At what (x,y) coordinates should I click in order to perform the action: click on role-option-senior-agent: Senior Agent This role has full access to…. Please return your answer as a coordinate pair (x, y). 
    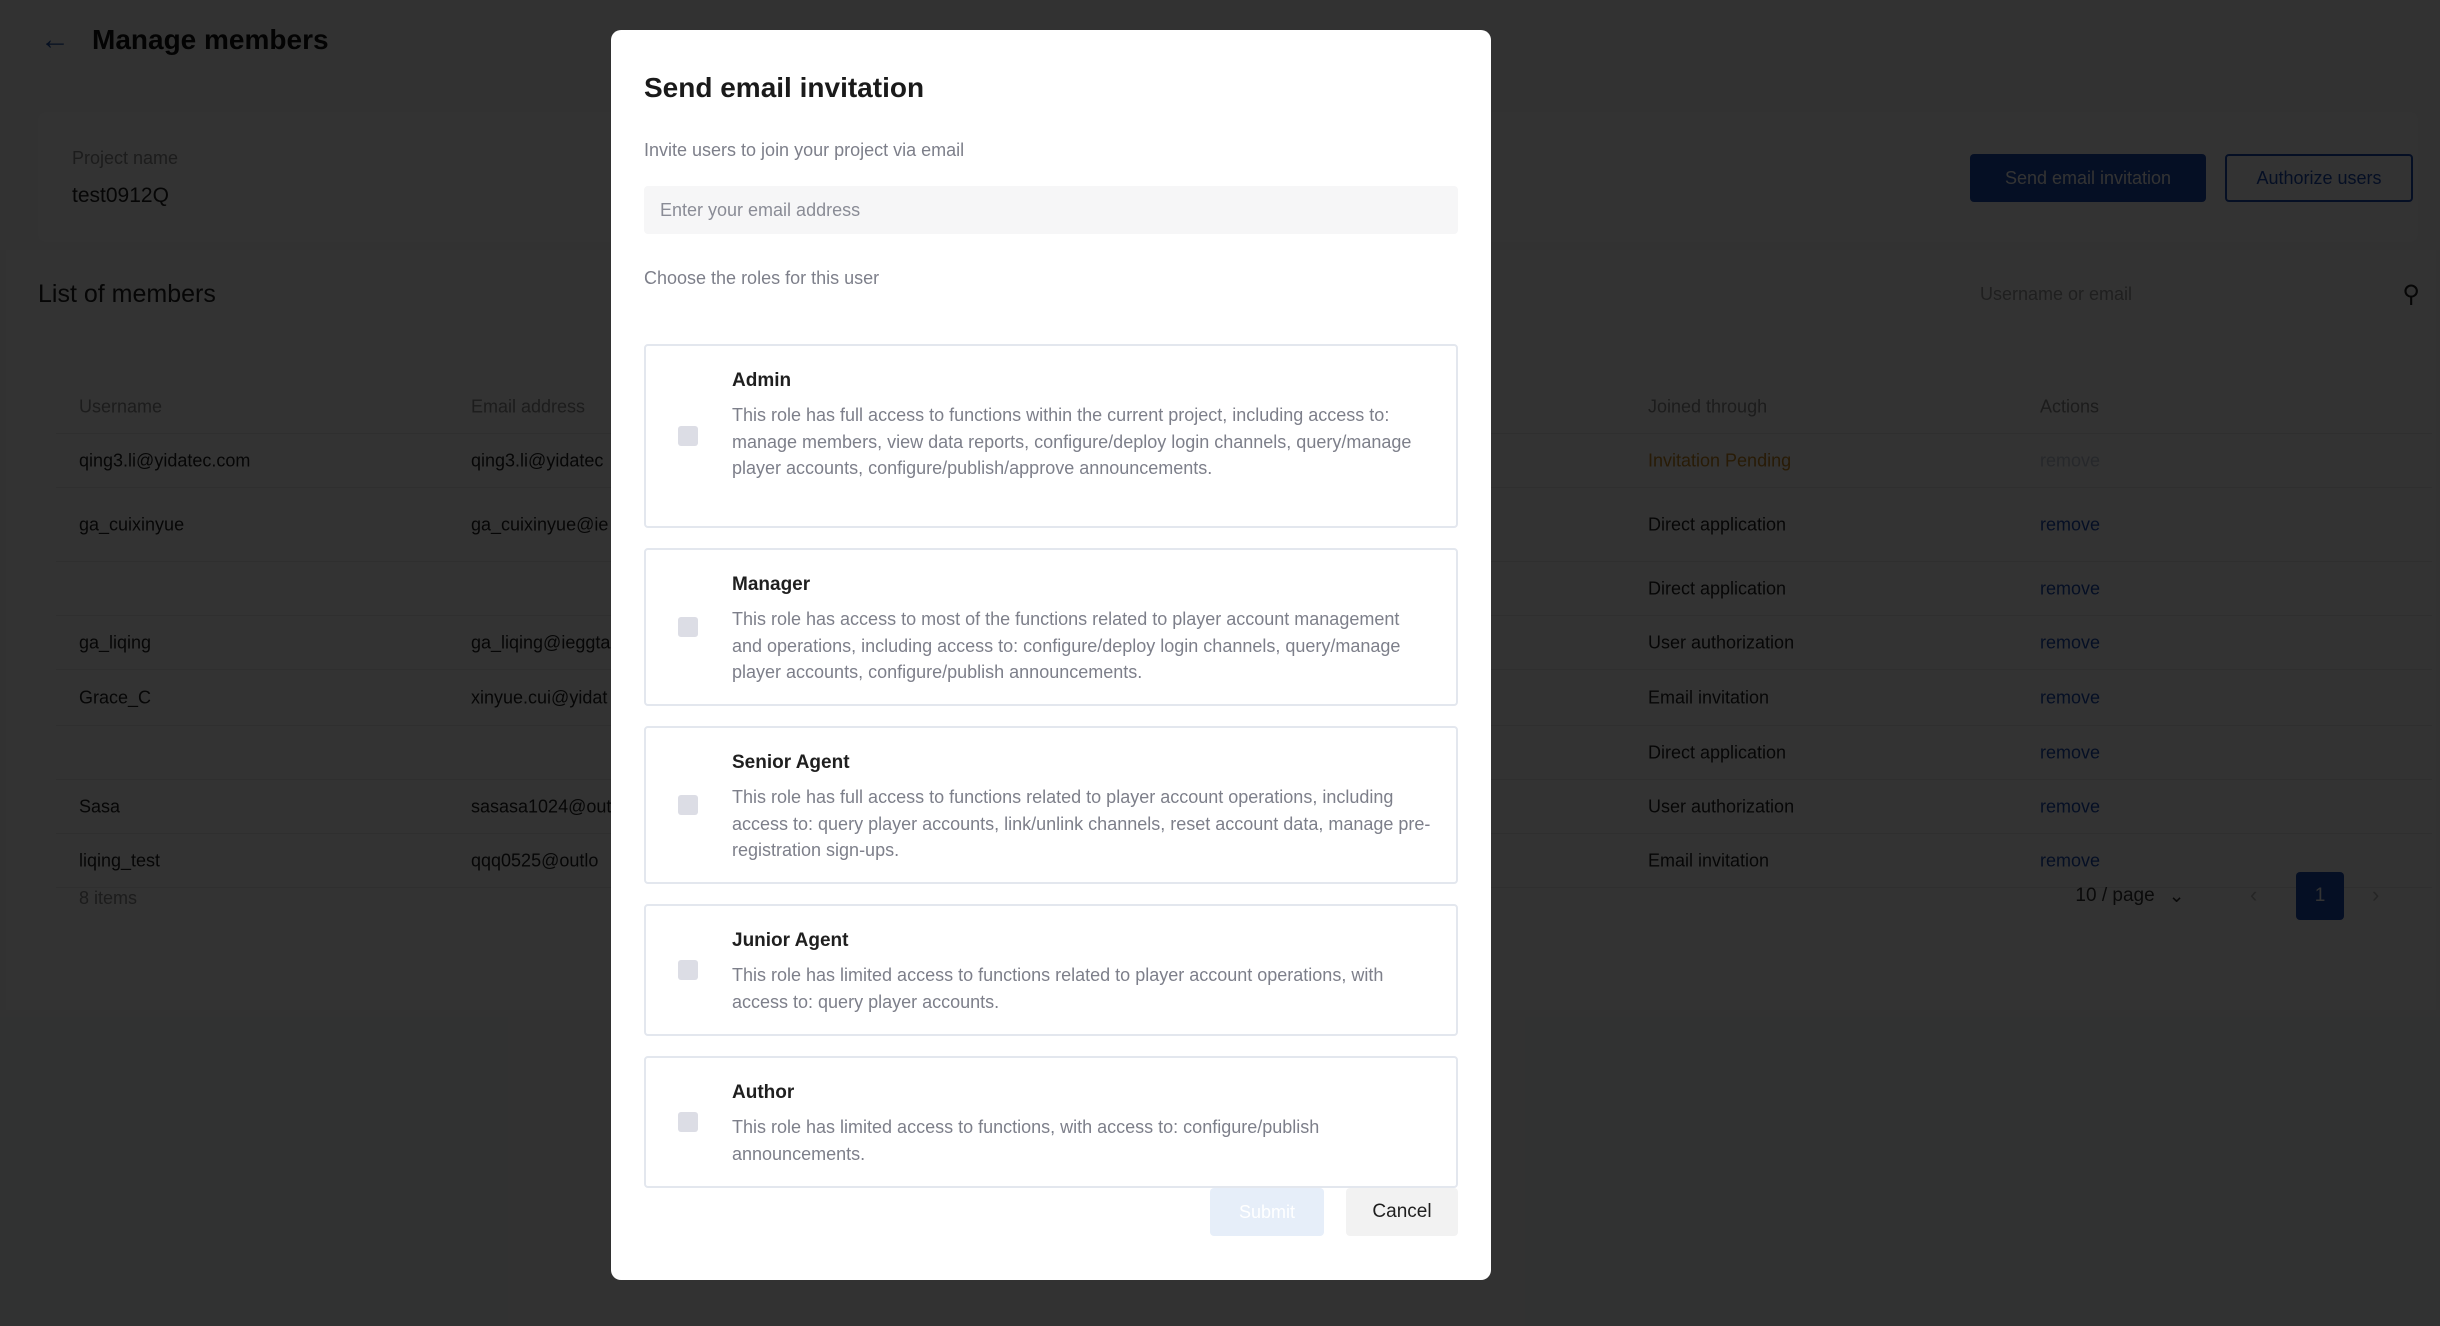
    Looking at the image, I should click on (1051, 805).